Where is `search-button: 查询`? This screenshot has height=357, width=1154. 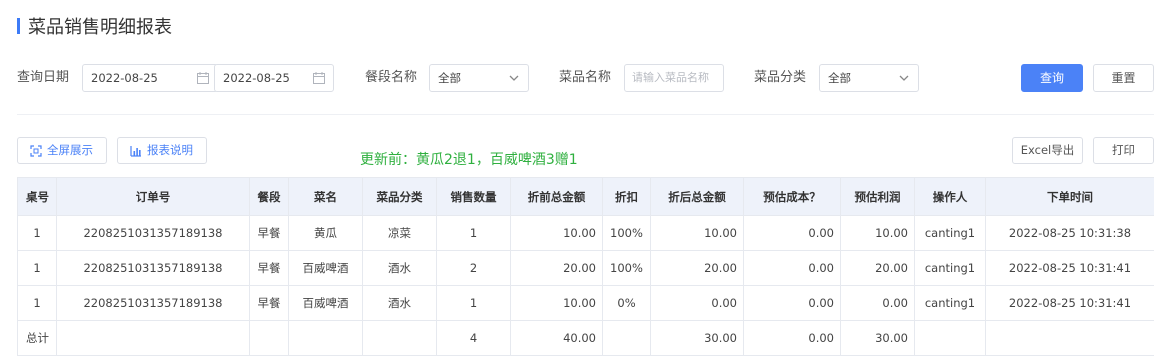 search-button: 查询 is located at coordinates (1052, 78).